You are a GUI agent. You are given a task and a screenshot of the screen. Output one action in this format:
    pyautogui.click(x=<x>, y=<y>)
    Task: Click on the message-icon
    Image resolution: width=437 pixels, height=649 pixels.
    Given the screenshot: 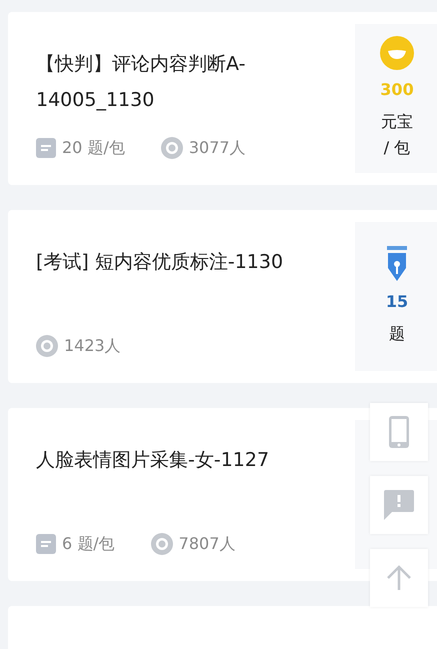 What is the action you would take?
    pyautogui.click(x=399, y=505)
    